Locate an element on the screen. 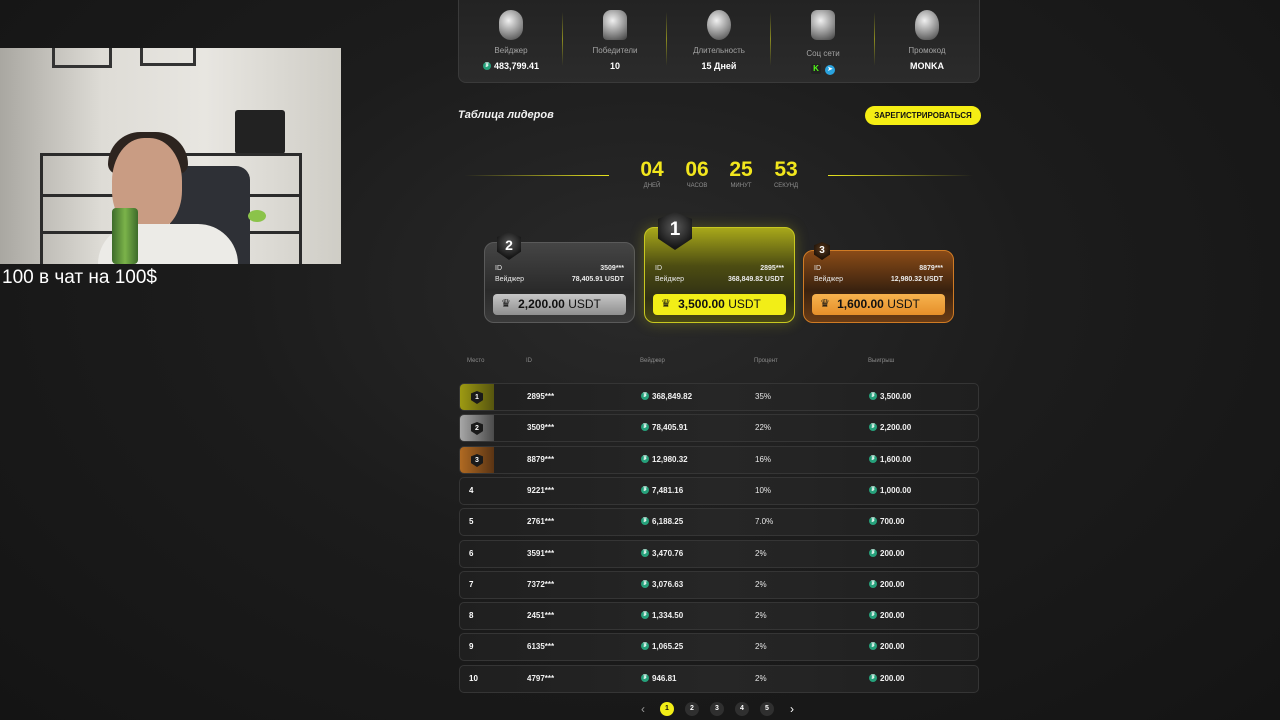  table-row: 4 9221*** 7,481.16 10% 1,000.00 is located at coordinates (719, 491).